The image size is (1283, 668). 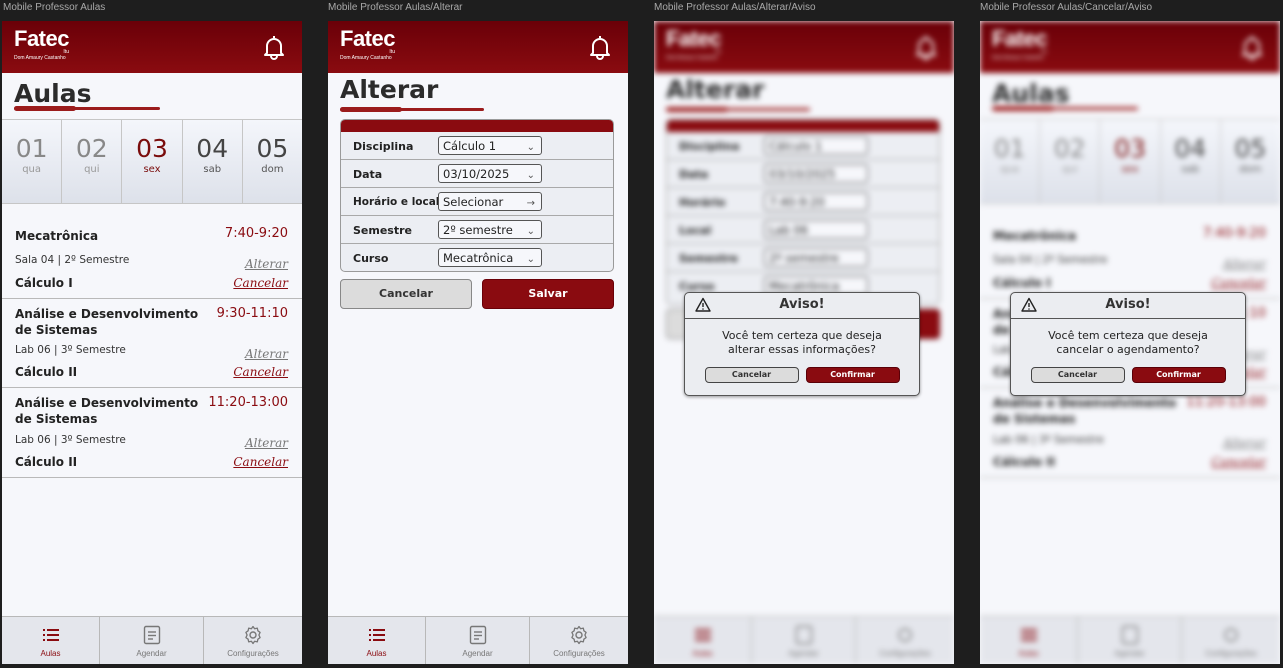 What do you see at coordinates (530, 203) in the screenshot?
I see `arrow-right-icon: →` at bounding box center [530, 203].